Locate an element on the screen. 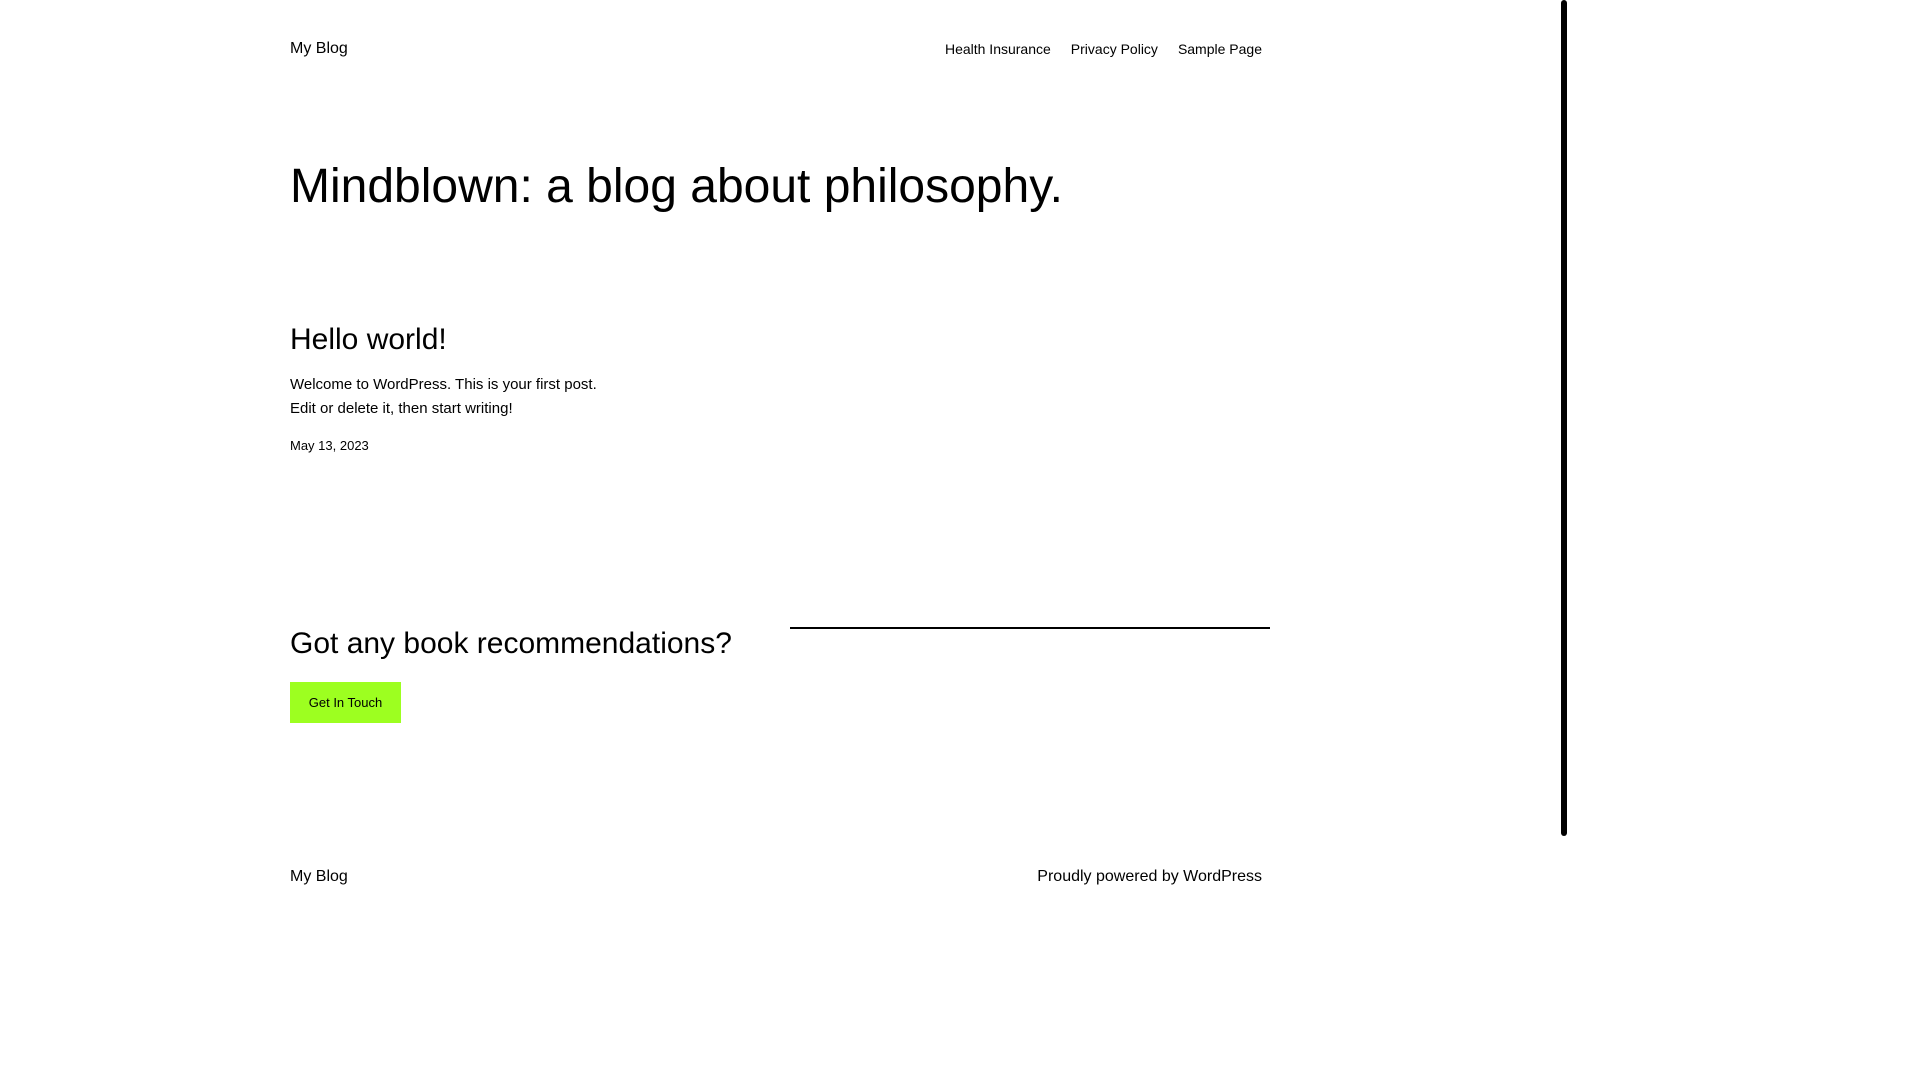 This screenshot has width=1920, height=1080. scrollbar-thumb is located at coordinates (1564, 418).